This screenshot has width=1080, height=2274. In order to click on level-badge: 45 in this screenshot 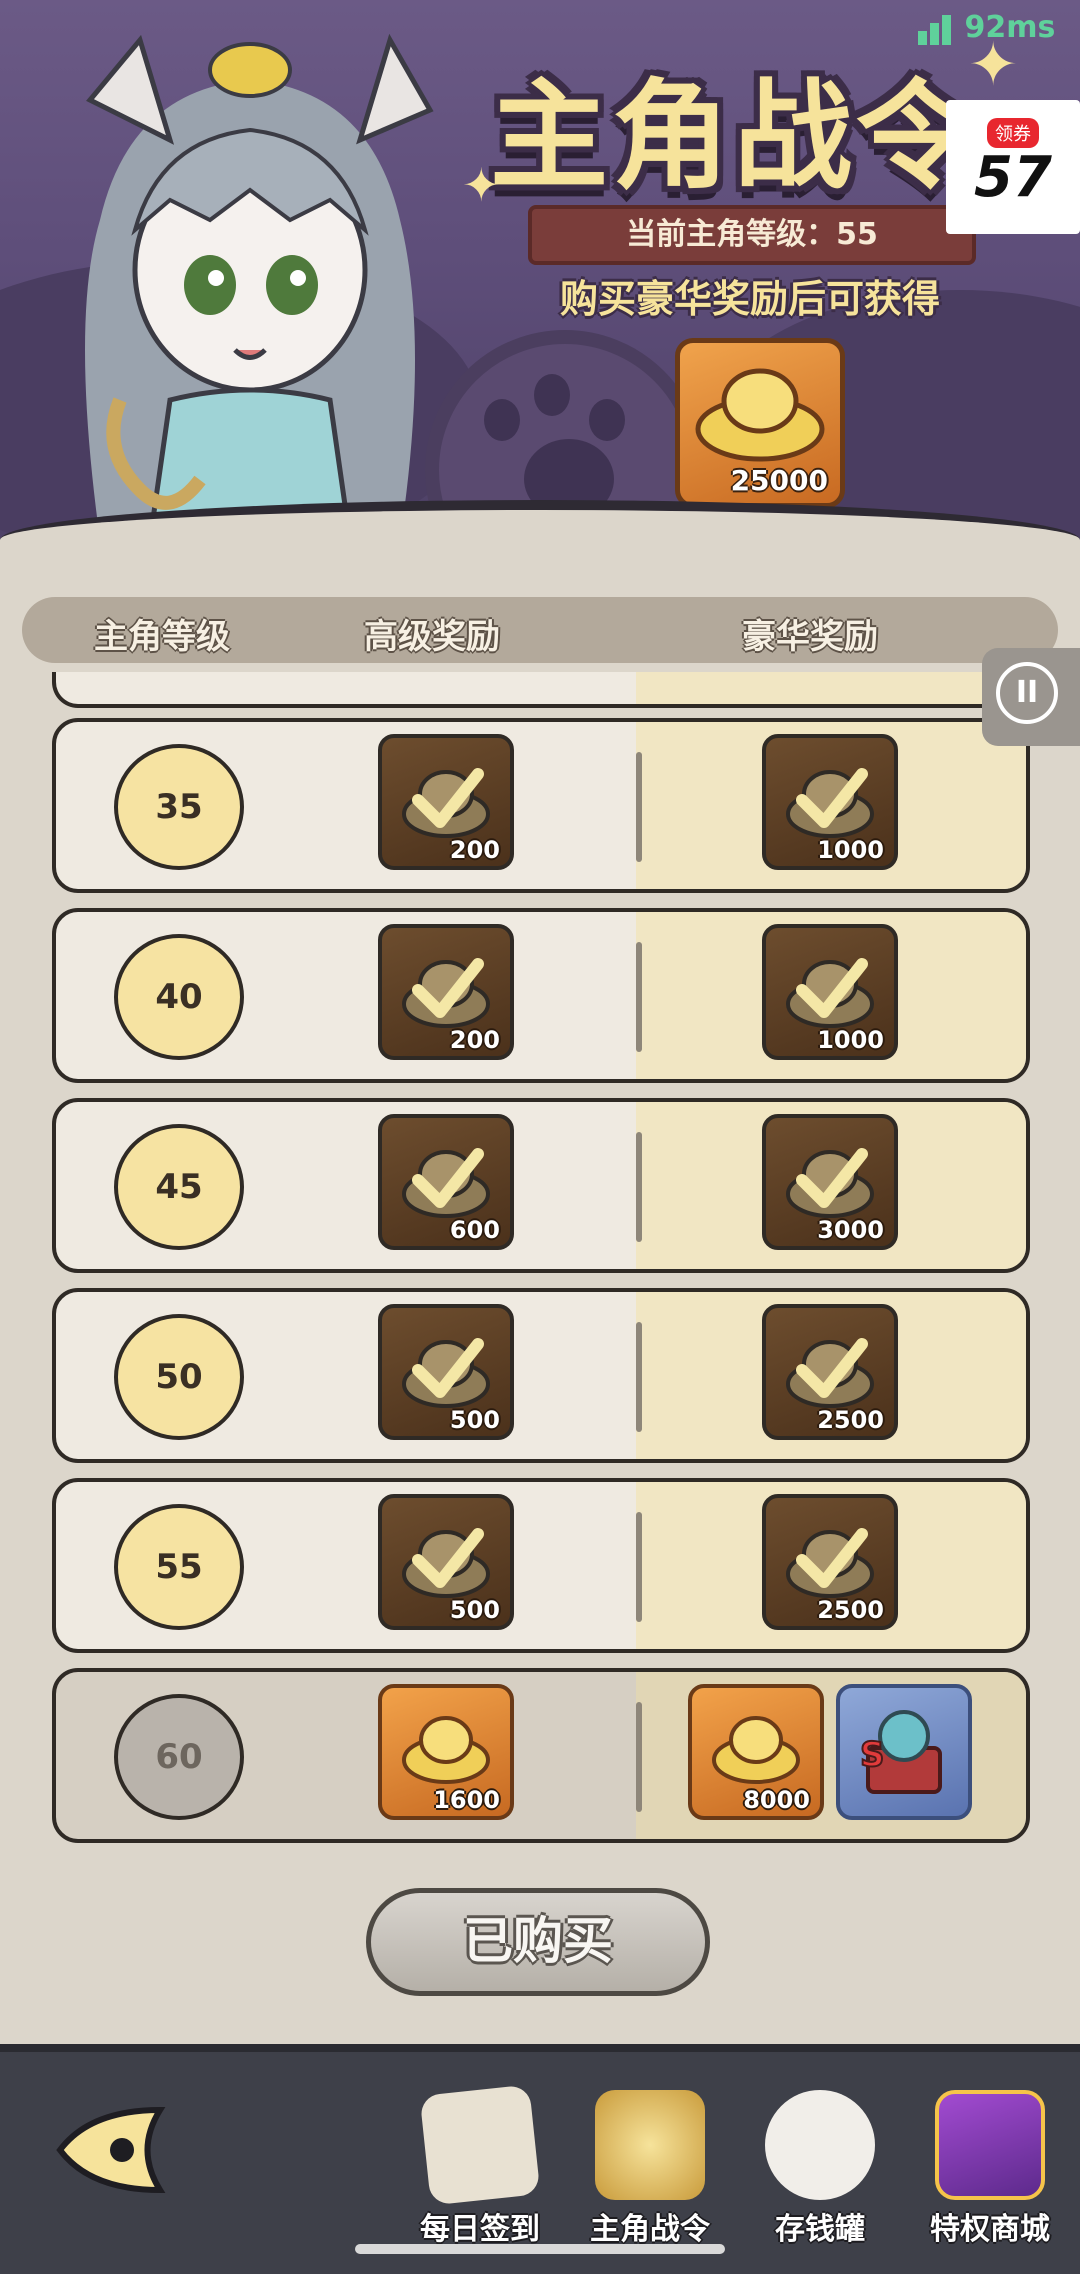, I will do `click(179, 1187)`.